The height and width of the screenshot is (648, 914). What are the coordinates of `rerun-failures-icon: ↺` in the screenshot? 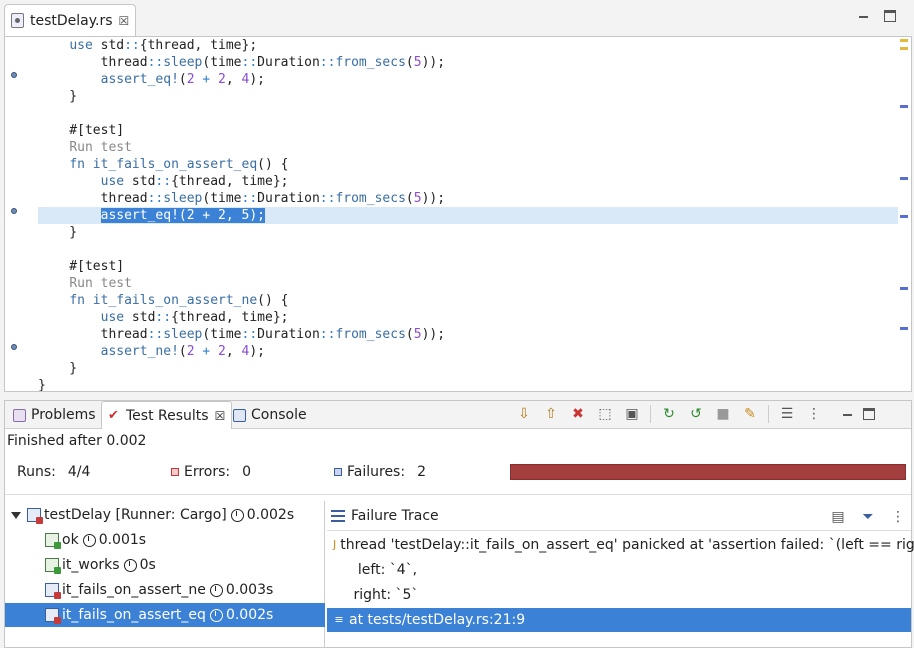 It's located at (696, 414).